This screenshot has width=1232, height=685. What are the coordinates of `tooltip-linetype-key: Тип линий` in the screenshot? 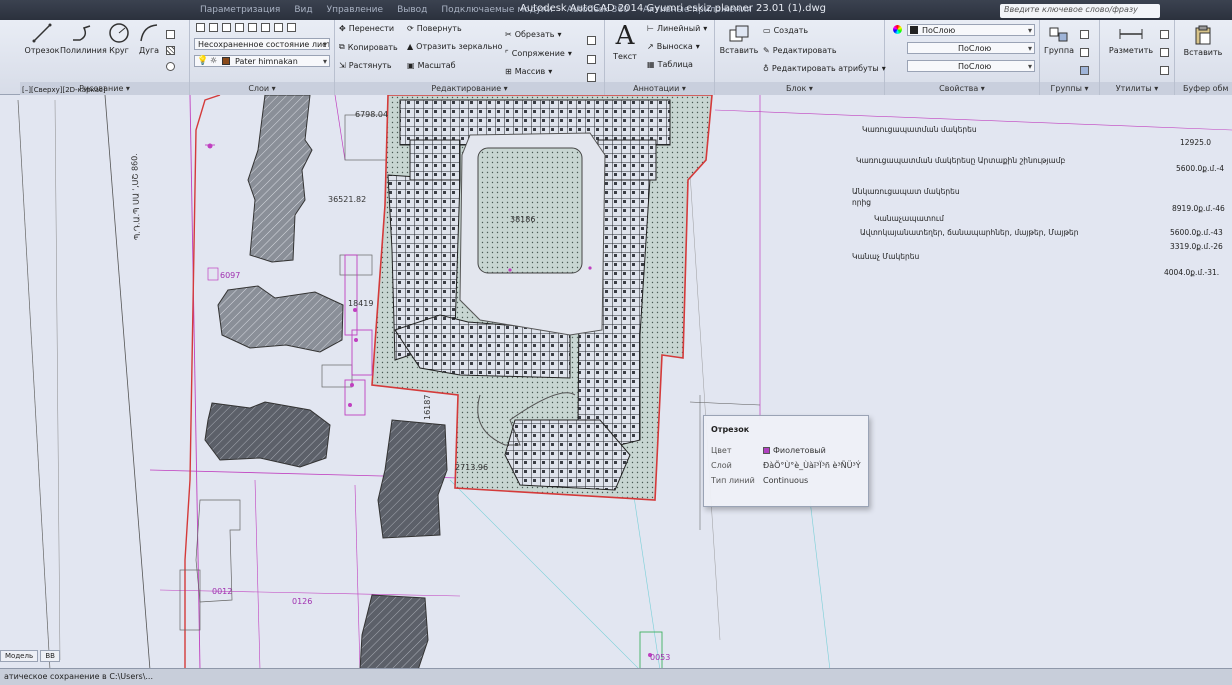 It's located at (733, 480).